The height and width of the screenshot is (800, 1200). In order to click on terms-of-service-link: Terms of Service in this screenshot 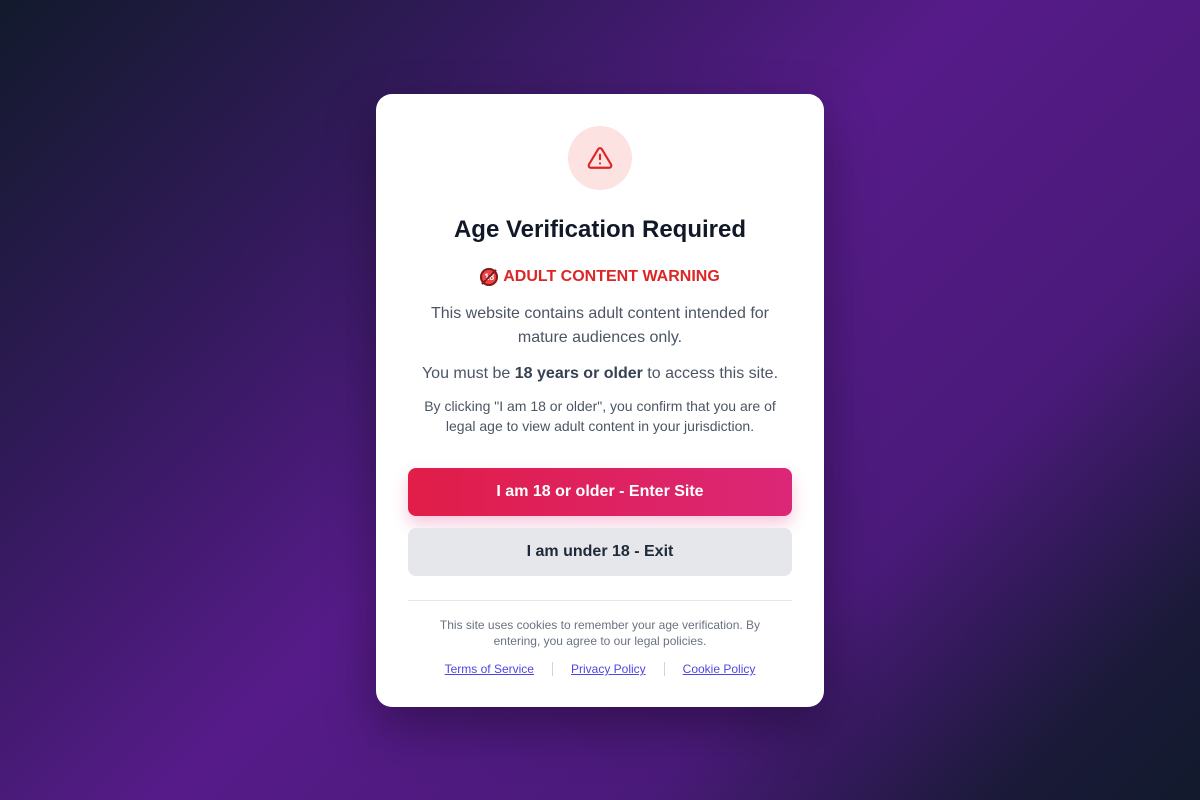, I will do `click(489, 669)`.